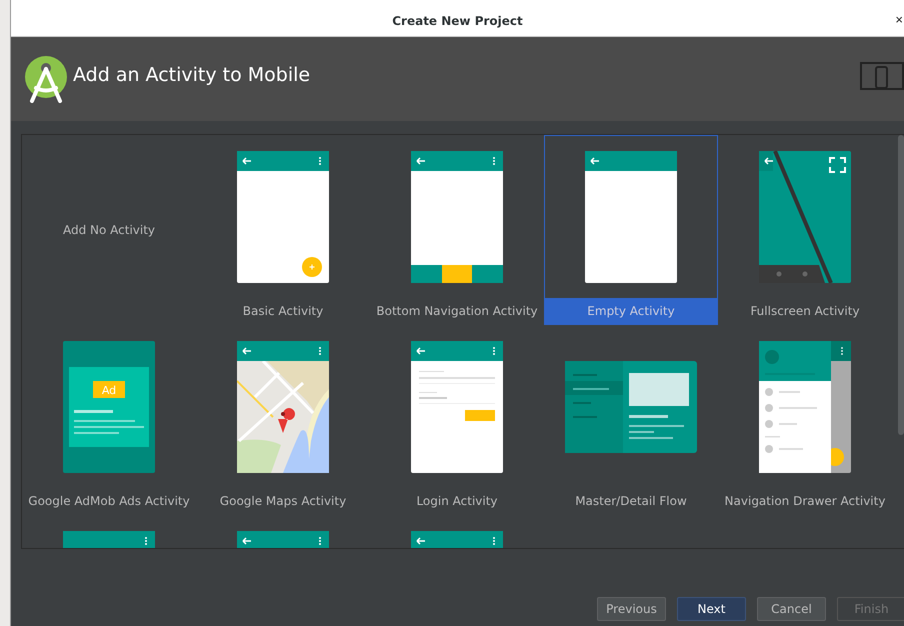  Describe the element at coordinates (283, 420) in the screenshot. I see `activity-tile: Google Maps Activity` at that location.